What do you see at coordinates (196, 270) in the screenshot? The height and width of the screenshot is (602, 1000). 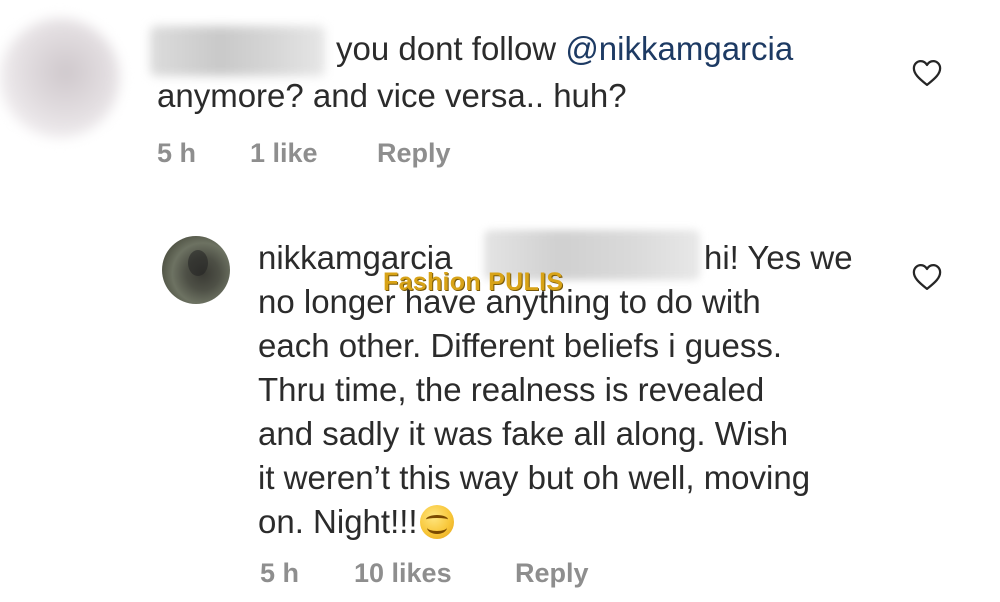 I see `avatar` at bounding box center [196, 270].